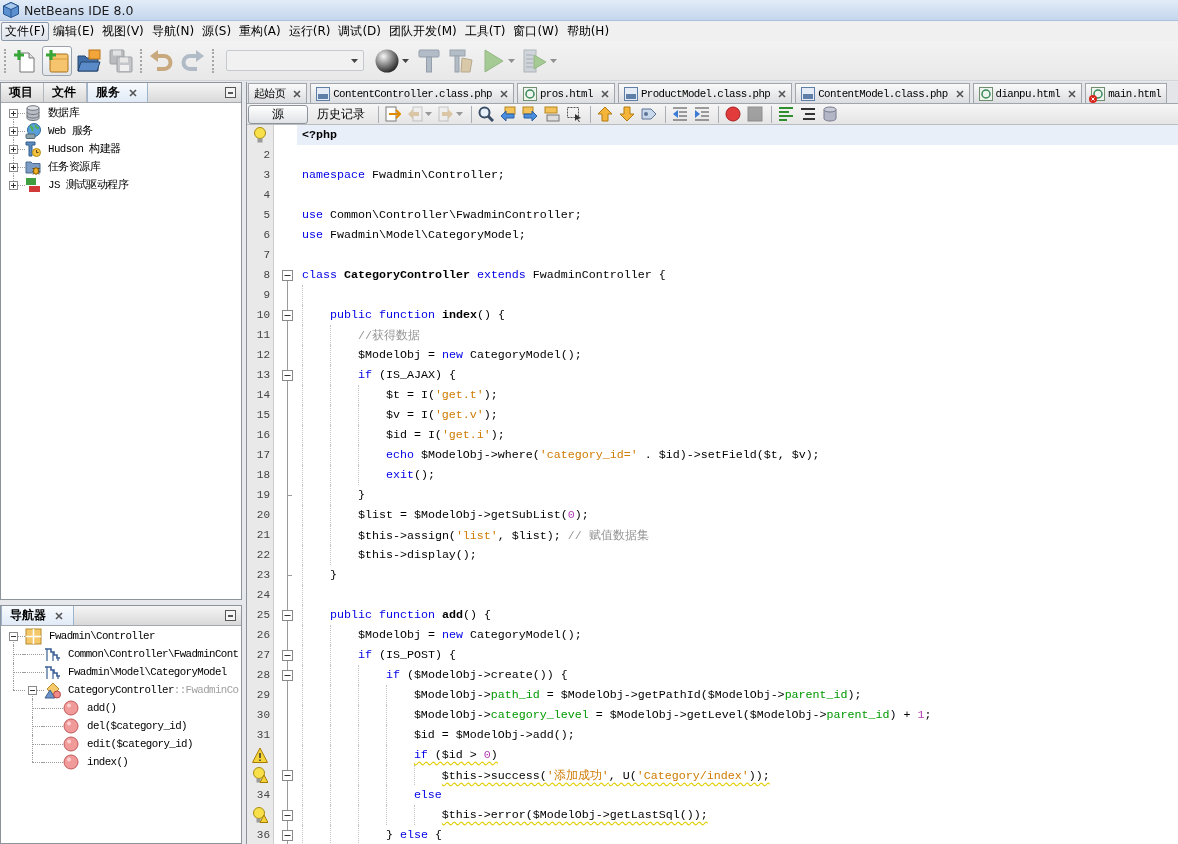 This screenshot has width=1178, height=844. I want to click on code-line: class CategoryController extends FwadminController {, so click(484, 275).